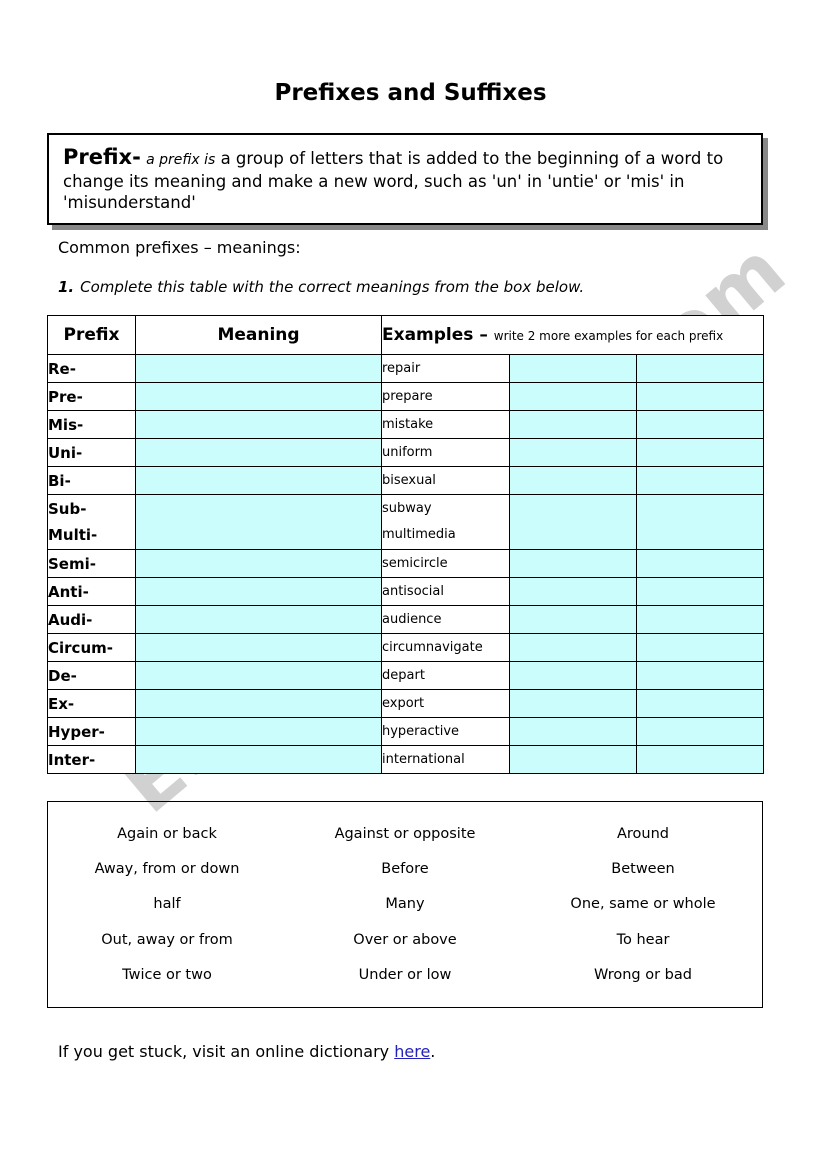 The height and width of the screenshot is (1169, 821). What do you see at coordinates (445, 424) in the screenshot?
I see `example-cell: mistake` at bounding box center [445, 424].